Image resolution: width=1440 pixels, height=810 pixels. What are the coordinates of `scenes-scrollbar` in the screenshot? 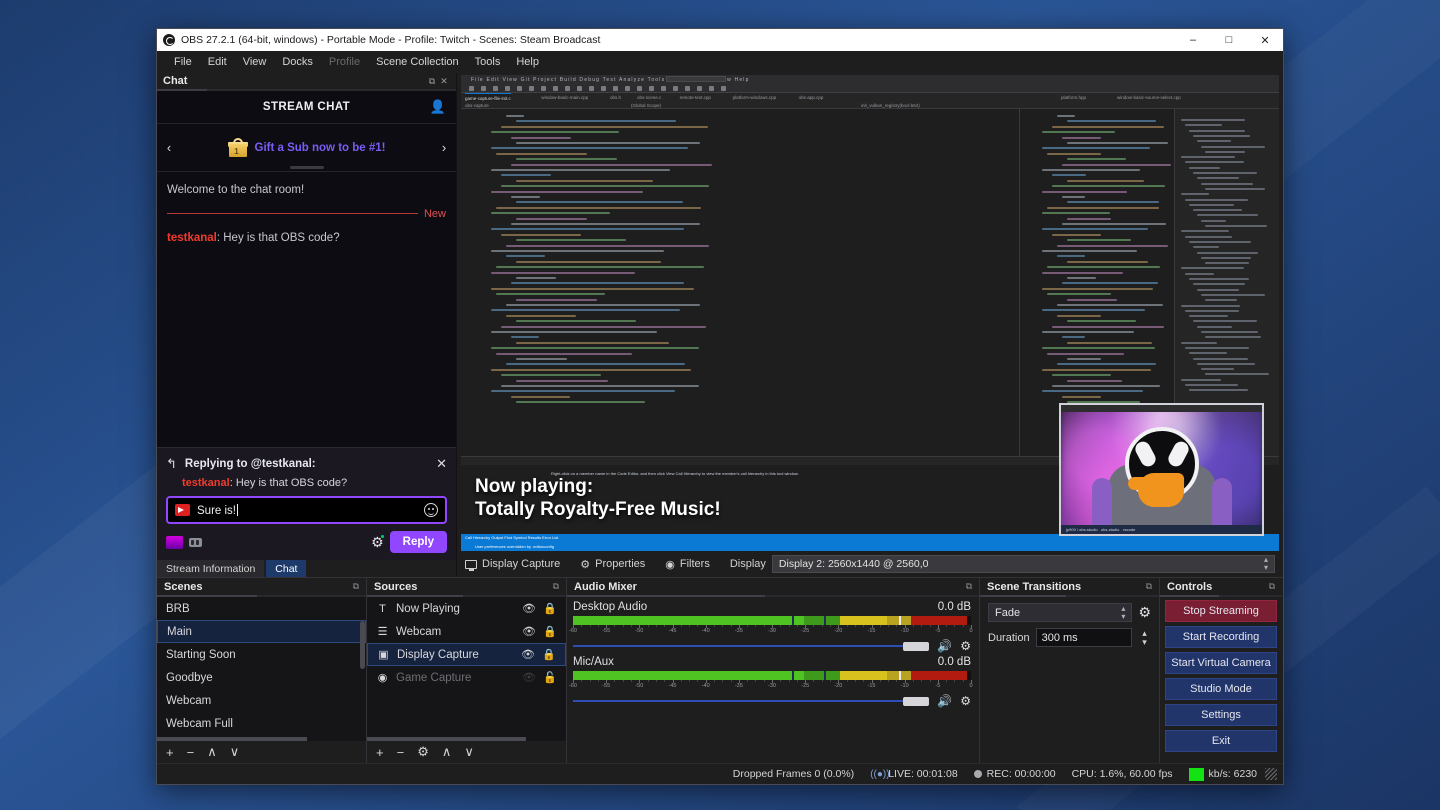 It's located at (362, 645).